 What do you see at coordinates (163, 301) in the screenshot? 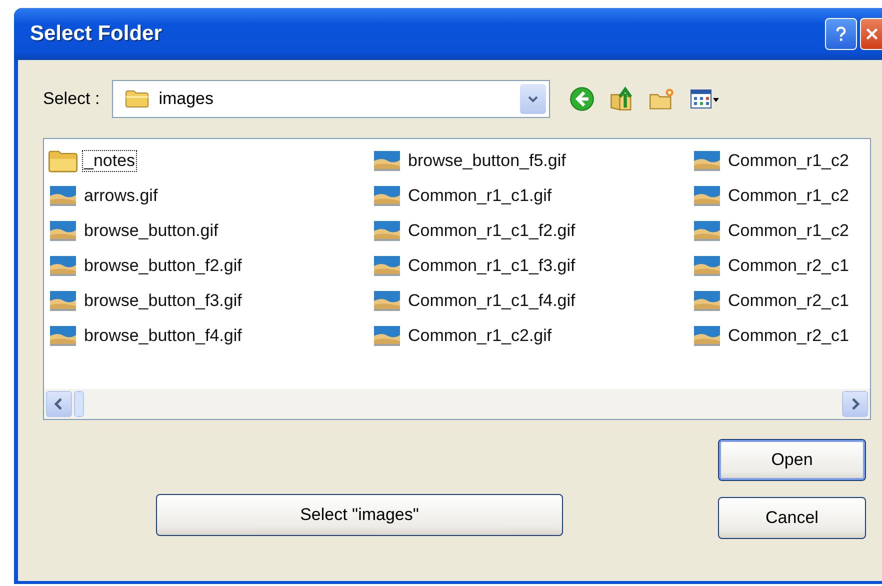
I see `file-name: browse_button_f3.gif` at bounding box center [163, 301].